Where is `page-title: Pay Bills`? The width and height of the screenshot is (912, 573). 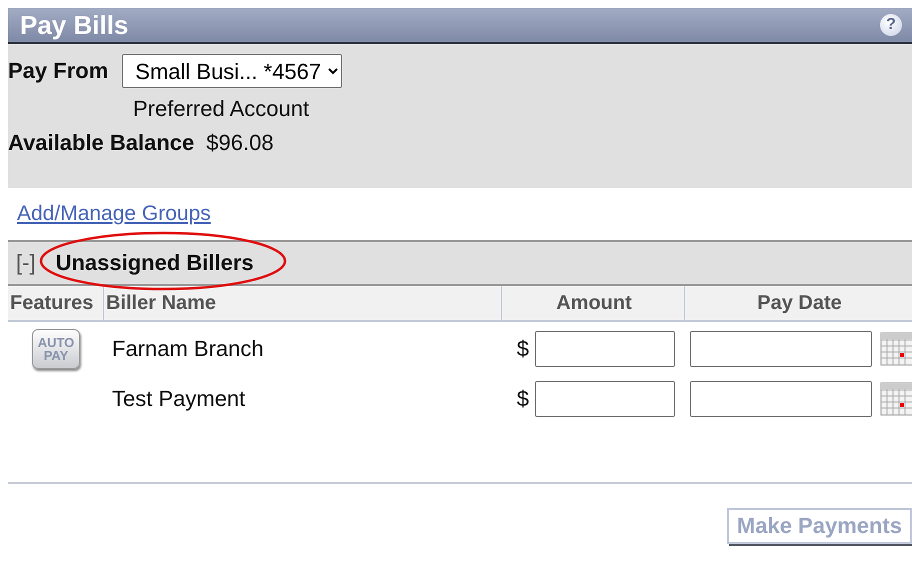
page-title: Pay Bills is located at coordinates (74, 25).